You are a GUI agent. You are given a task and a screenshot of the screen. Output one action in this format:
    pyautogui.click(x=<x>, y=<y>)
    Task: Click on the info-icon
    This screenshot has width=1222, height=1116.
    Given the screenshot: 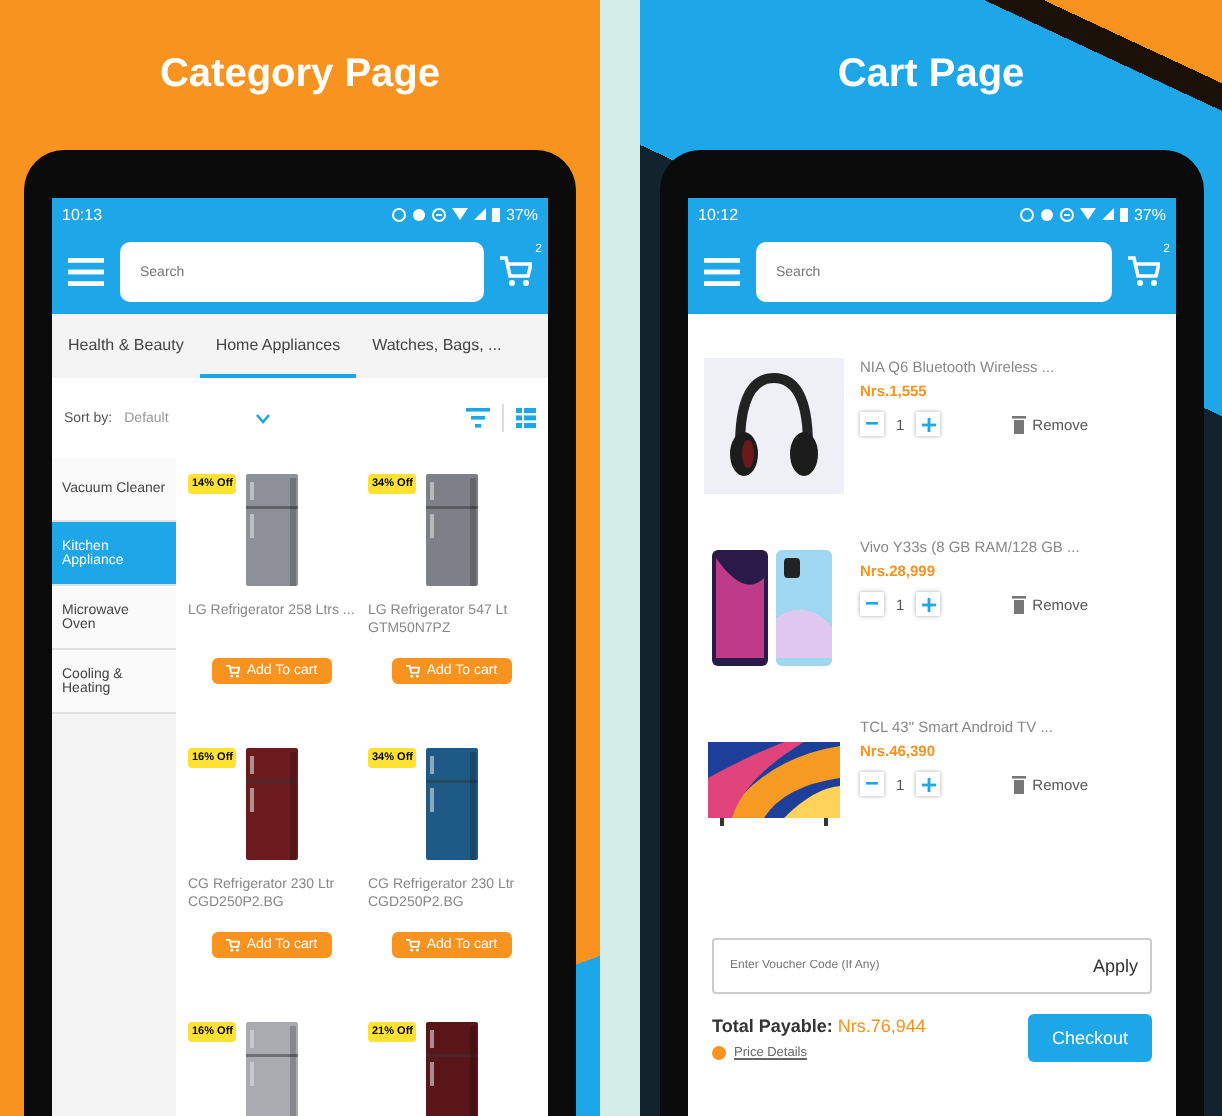 What is the action you would take?
    pyautogui.click(x=719, y=1053)
    